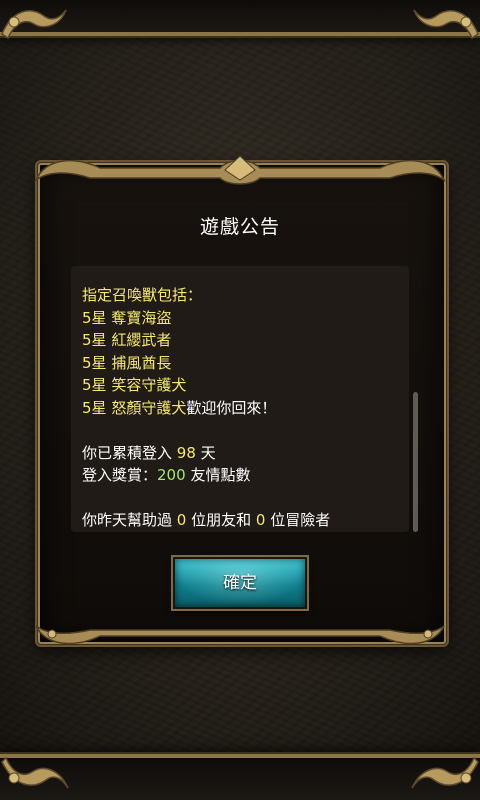 The width and height of the screenshot is (480, 800). Describe the element at coordinates (231, 407) in the screenshot. I see `welcome-back-text: 歡迎你回來！` at that location.